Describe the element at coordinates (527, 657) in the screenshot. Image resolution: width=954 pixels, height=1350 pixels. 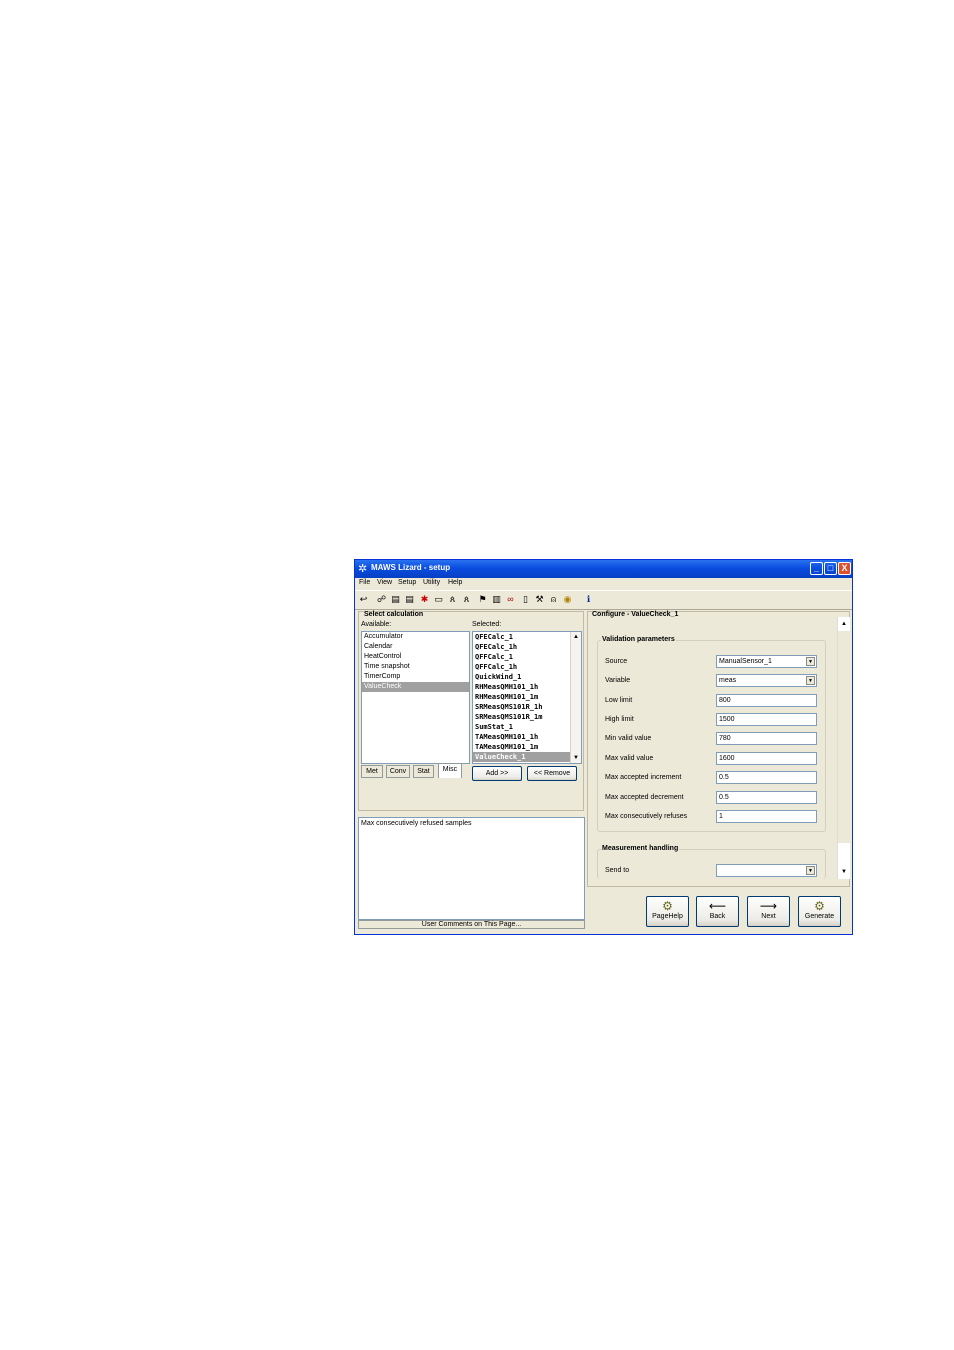
I see `list-item: QFFCalc_1` at that location.